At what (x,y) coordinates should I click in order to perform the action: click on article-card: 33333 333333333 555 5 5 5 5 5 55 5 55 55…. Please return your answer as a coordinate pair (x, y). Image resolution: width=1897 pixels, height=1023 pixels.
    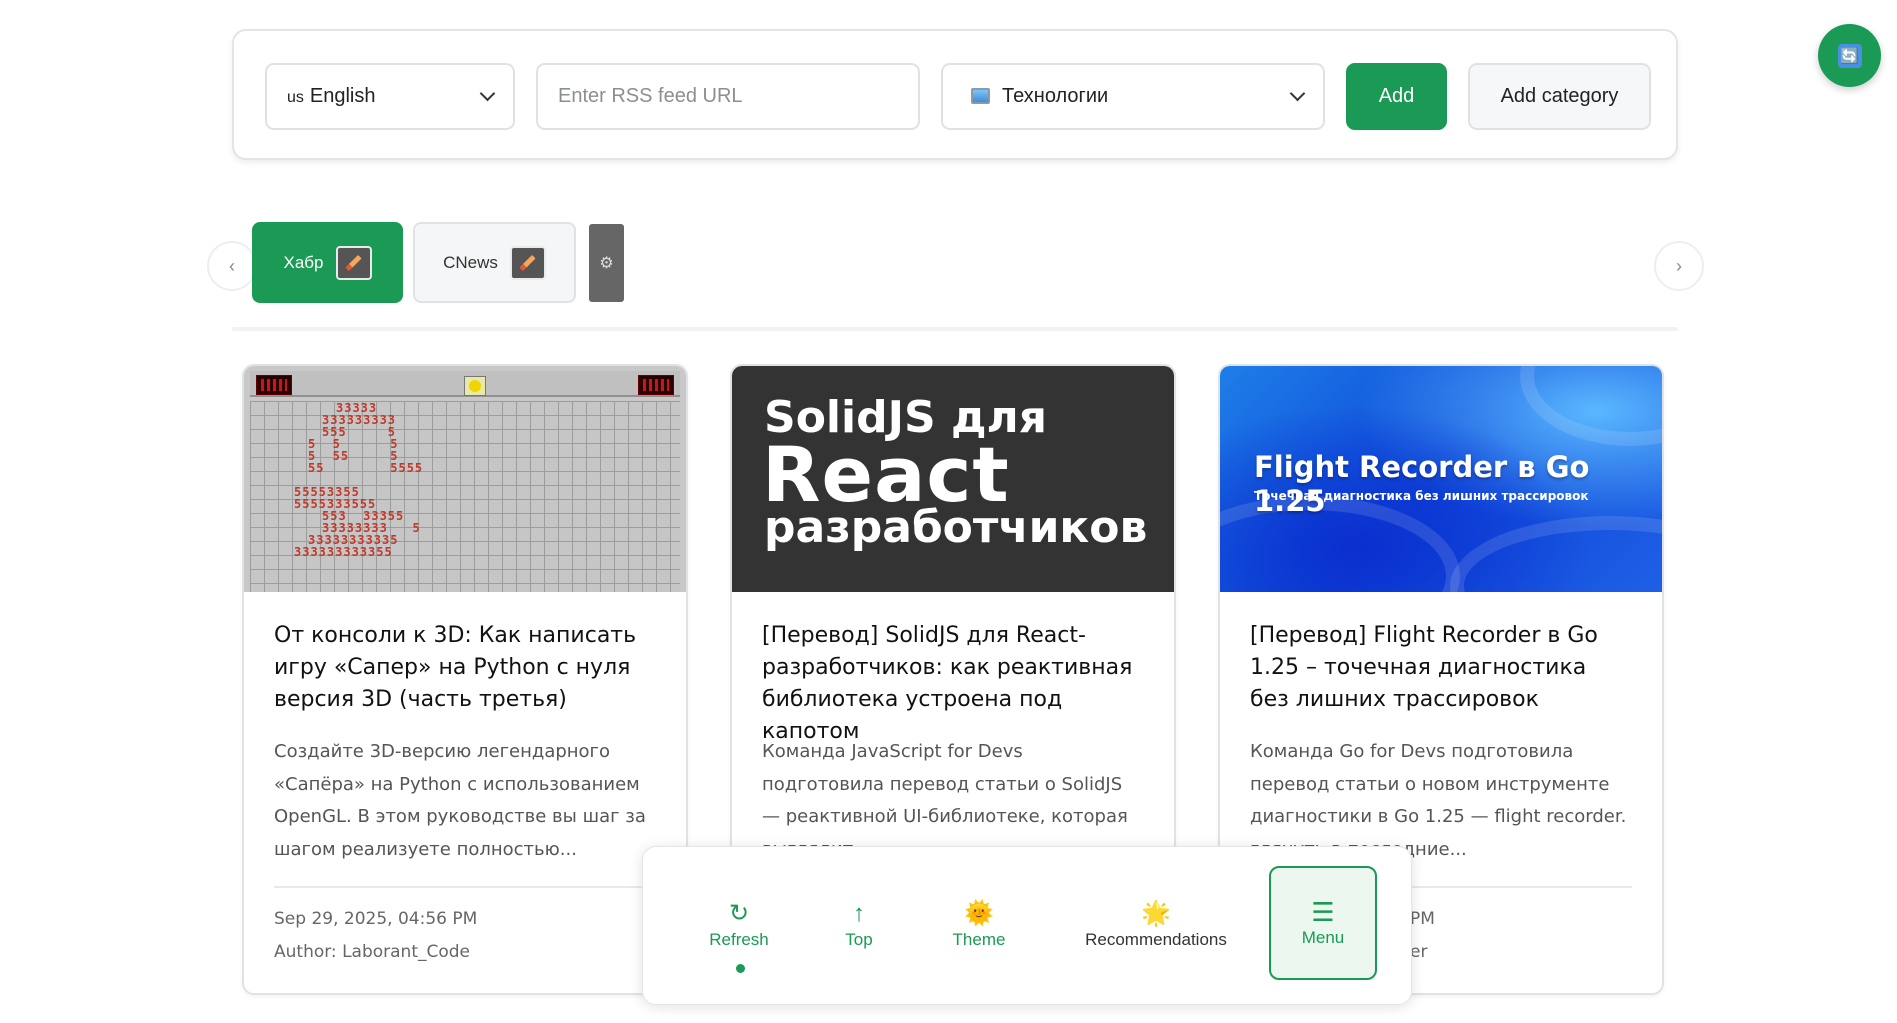
    Looking at the image, I should click on (465, 679).